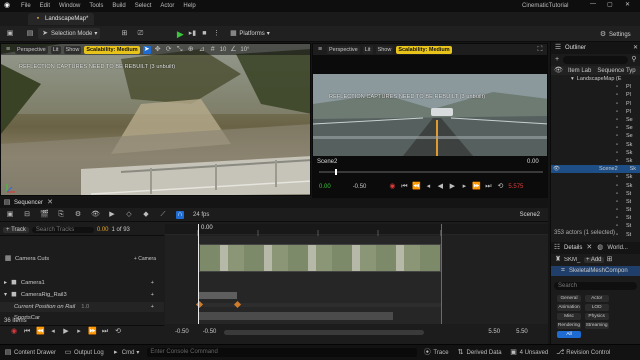 This screenshot has width=640, height=360. Describe the element at coordinates (579, 71) in the screenshot. I see `col-item-label: Item Lab` at that location.